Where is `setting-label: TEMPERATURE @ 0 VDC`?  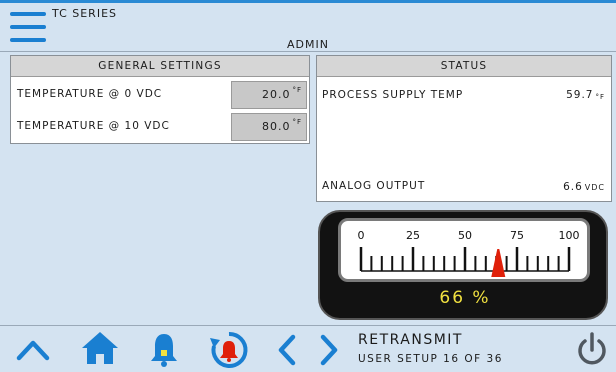 setting-label: TEMPERATURE @ 0 VDC is located at coordinates (90, 94).